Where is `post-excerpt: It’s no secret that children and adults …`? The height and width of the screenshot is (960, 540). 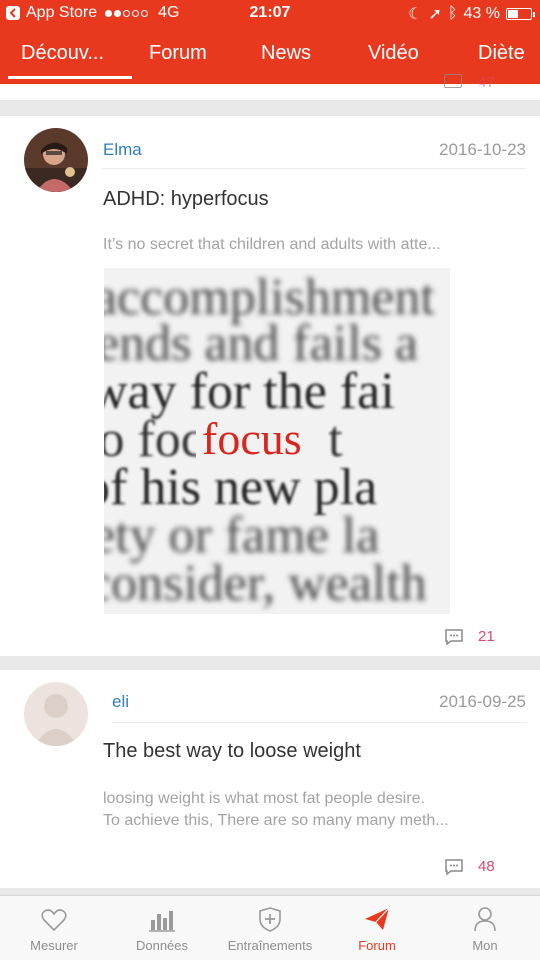 post-excerpt: It’s no secret that children and adults … is located at coordinates (313, 245).